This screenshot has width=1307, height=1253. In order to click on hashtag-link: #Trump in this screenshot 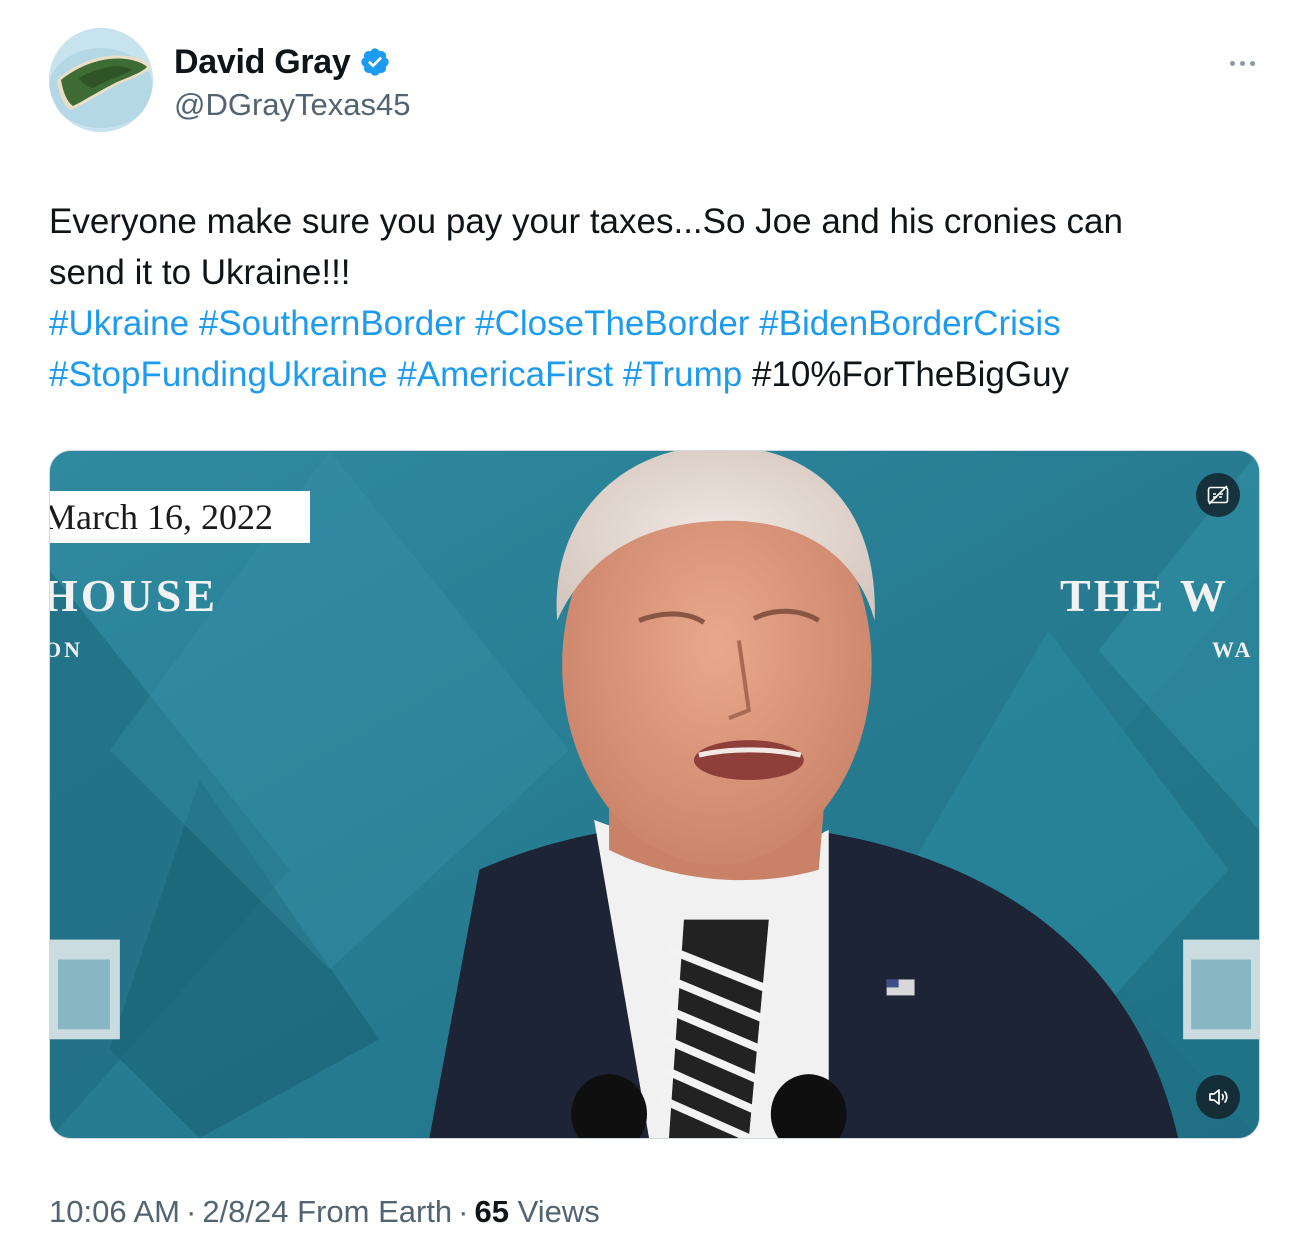, I will do `click(682, 374)`.